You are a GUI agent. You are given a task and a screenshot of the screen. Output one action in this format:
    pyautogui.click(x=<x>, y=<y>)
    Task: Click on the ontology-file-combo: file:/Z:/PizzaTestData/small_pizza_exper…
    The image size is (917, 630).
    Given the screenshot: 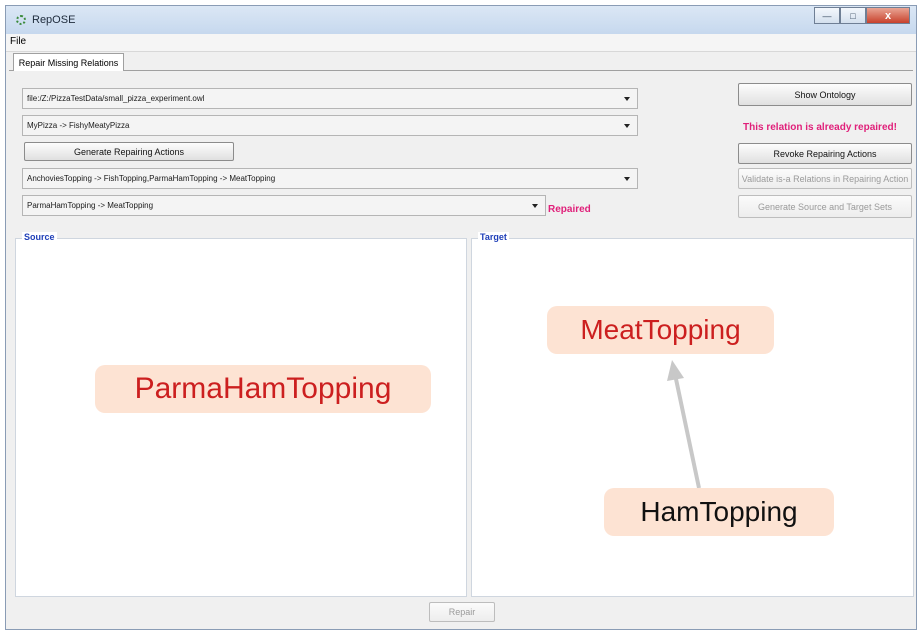 What is the action you would take?
    pyautogui.click(x=330, y=98)
    